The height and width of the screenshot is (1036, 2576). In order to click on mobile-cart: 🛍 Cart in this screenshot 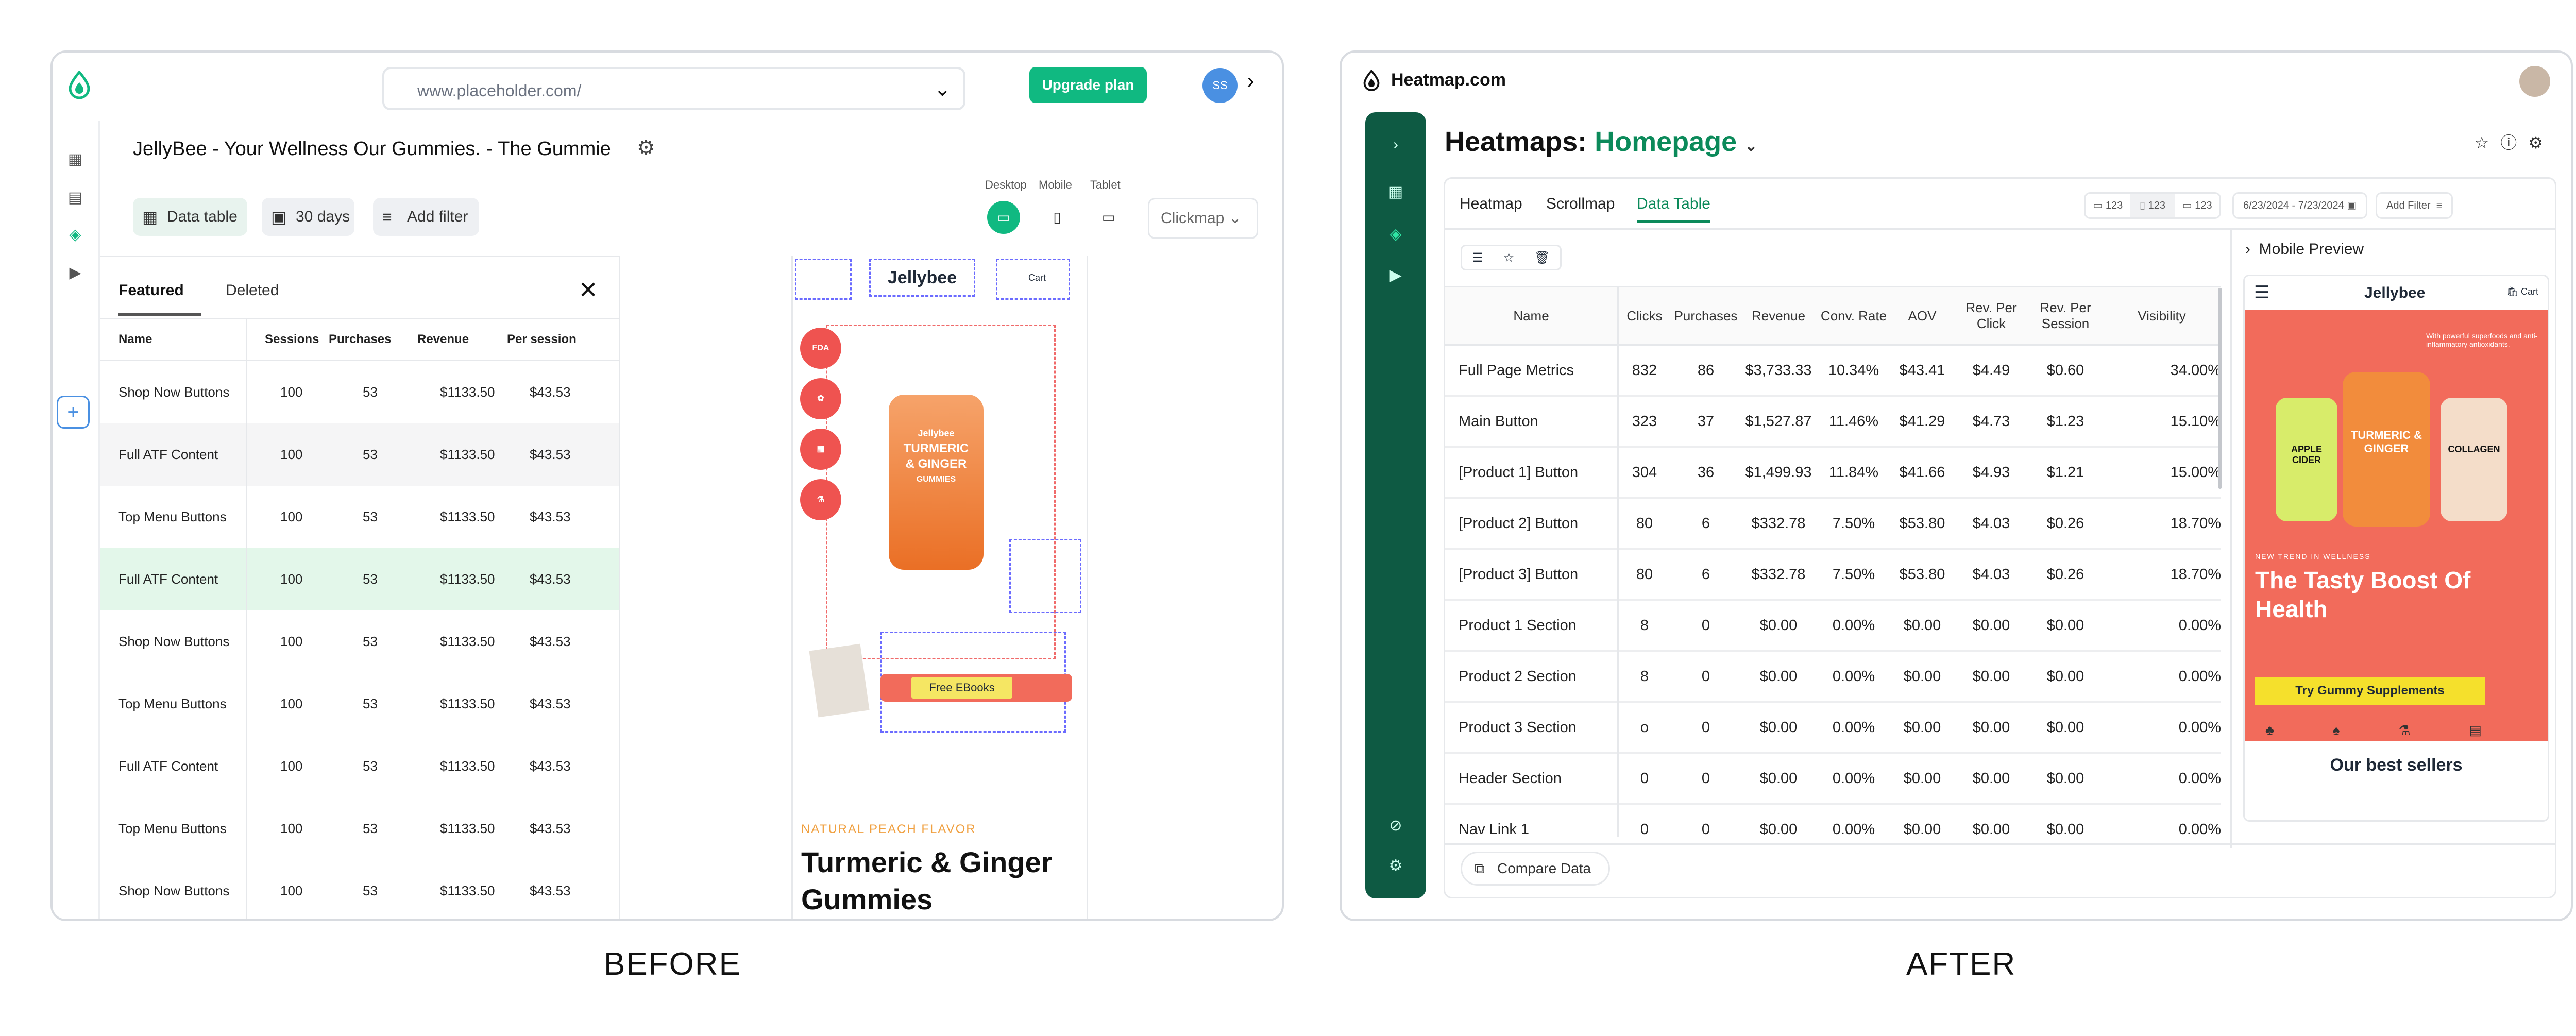, I will do `click(2522, 291)`.